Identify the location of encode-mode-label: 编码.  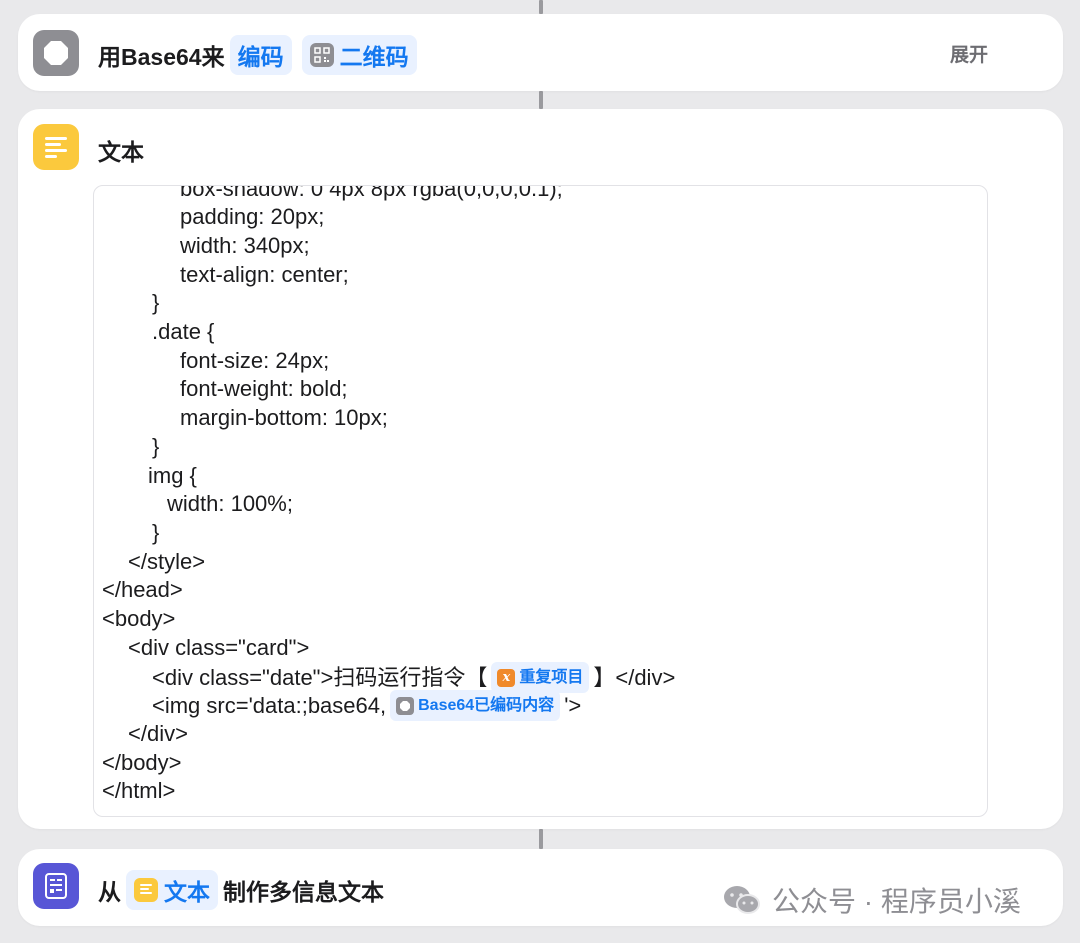
(260, 57).